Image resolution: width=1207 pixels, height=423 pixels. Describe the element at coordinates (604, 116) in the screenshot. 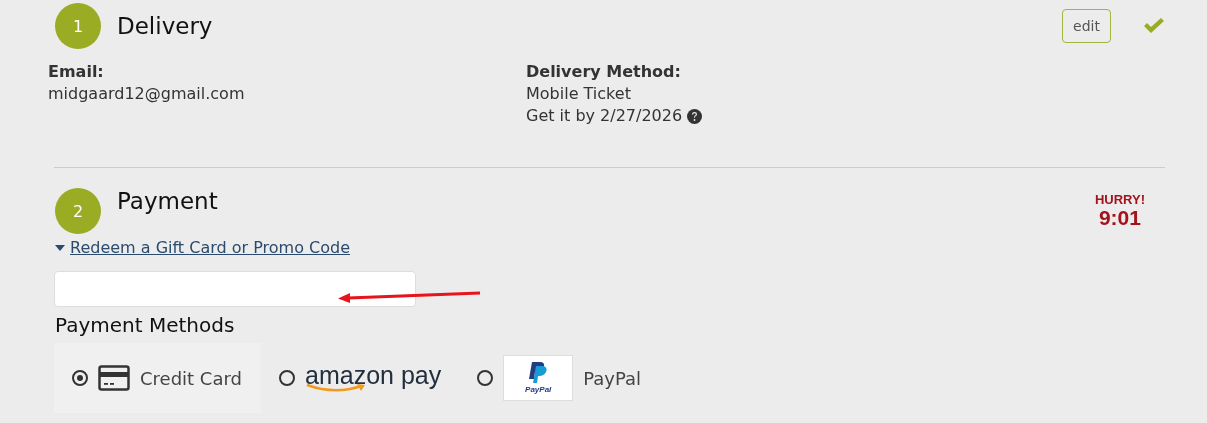

I see `delivery-date: Get it by 2/27/2026` at that location.